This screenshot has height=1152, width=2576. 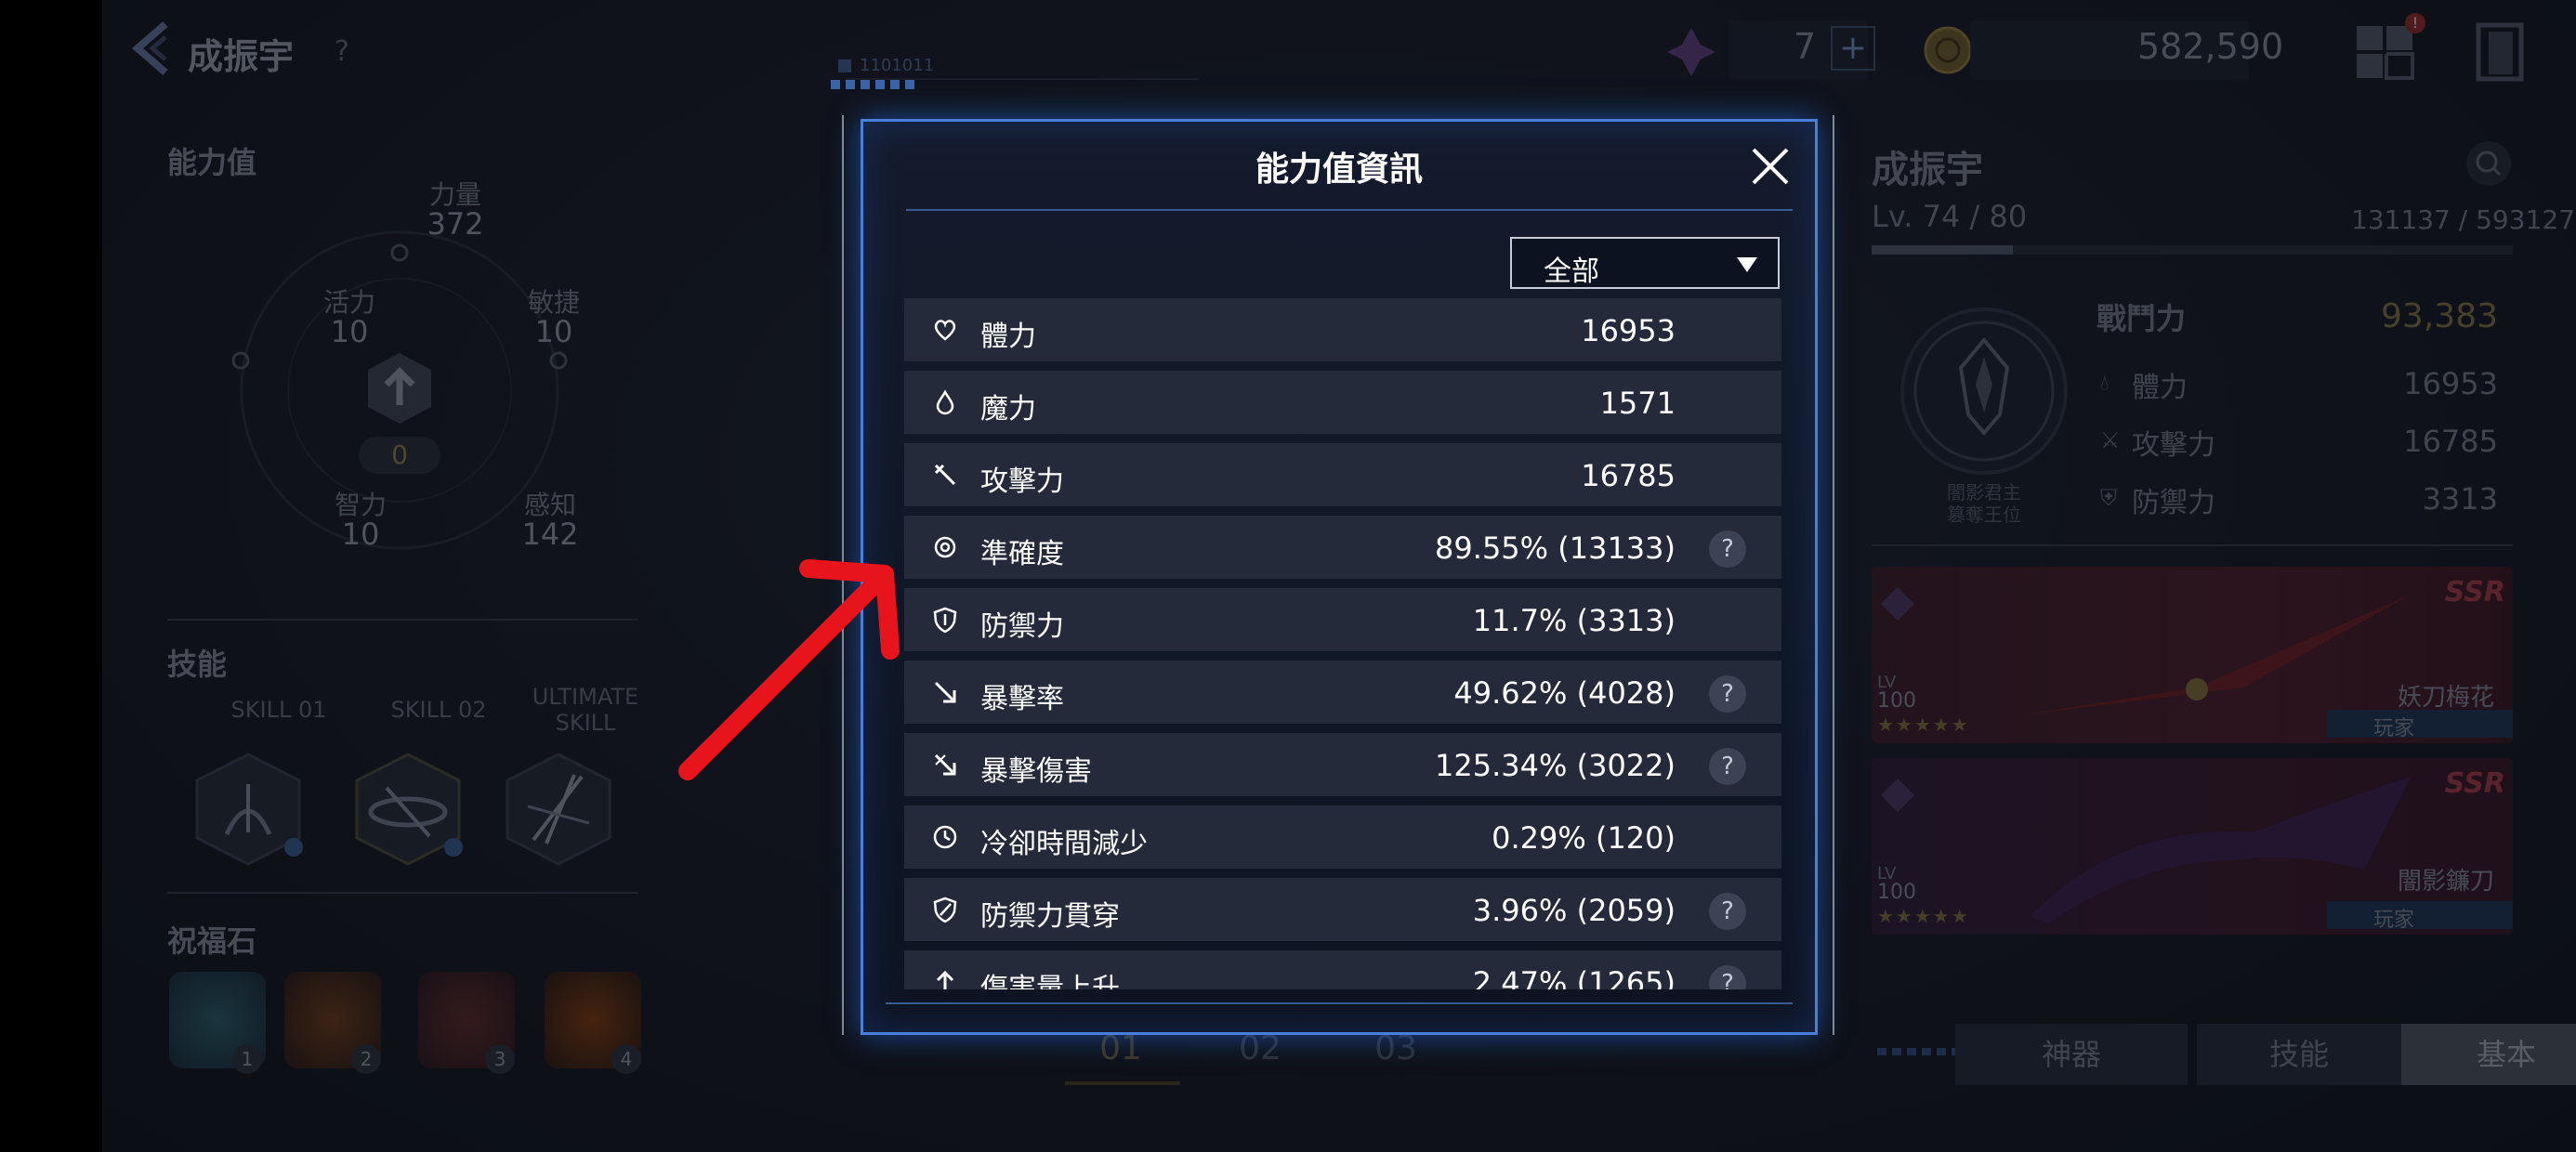 I want to click on profile-stat-atk-label: 攻擊力, so click(x=2173, y=445).